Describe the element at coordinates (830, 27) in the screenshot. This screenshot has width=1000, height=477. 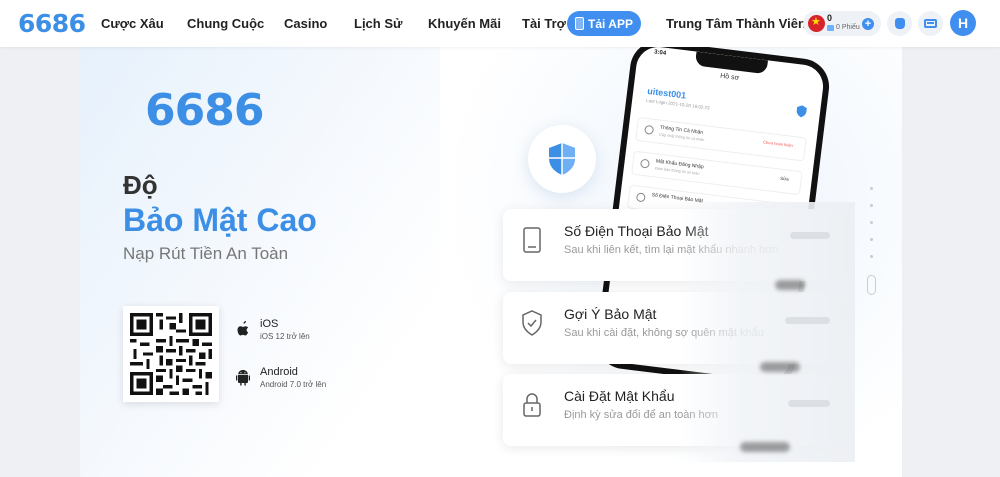
I see `ticket-icon` at that location.